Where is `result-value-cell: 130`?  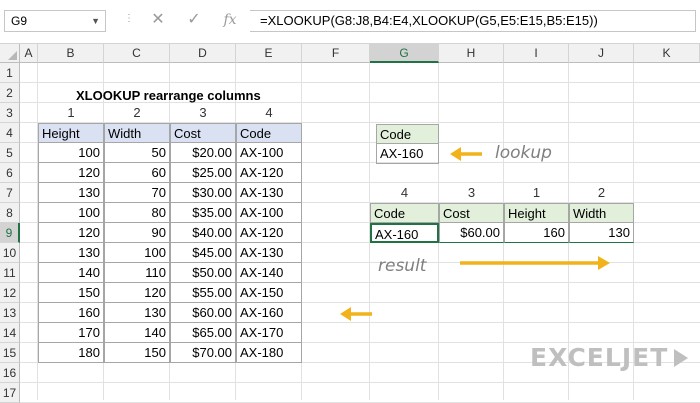 result-value-cell: 130 is located at coordinates (601, 233).